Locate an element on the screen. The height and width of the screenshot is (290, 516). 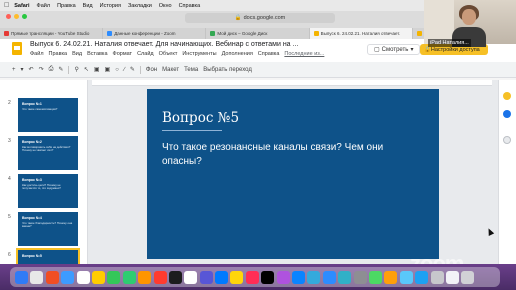
theme-button: Тема is located at coordinates (191, 70).